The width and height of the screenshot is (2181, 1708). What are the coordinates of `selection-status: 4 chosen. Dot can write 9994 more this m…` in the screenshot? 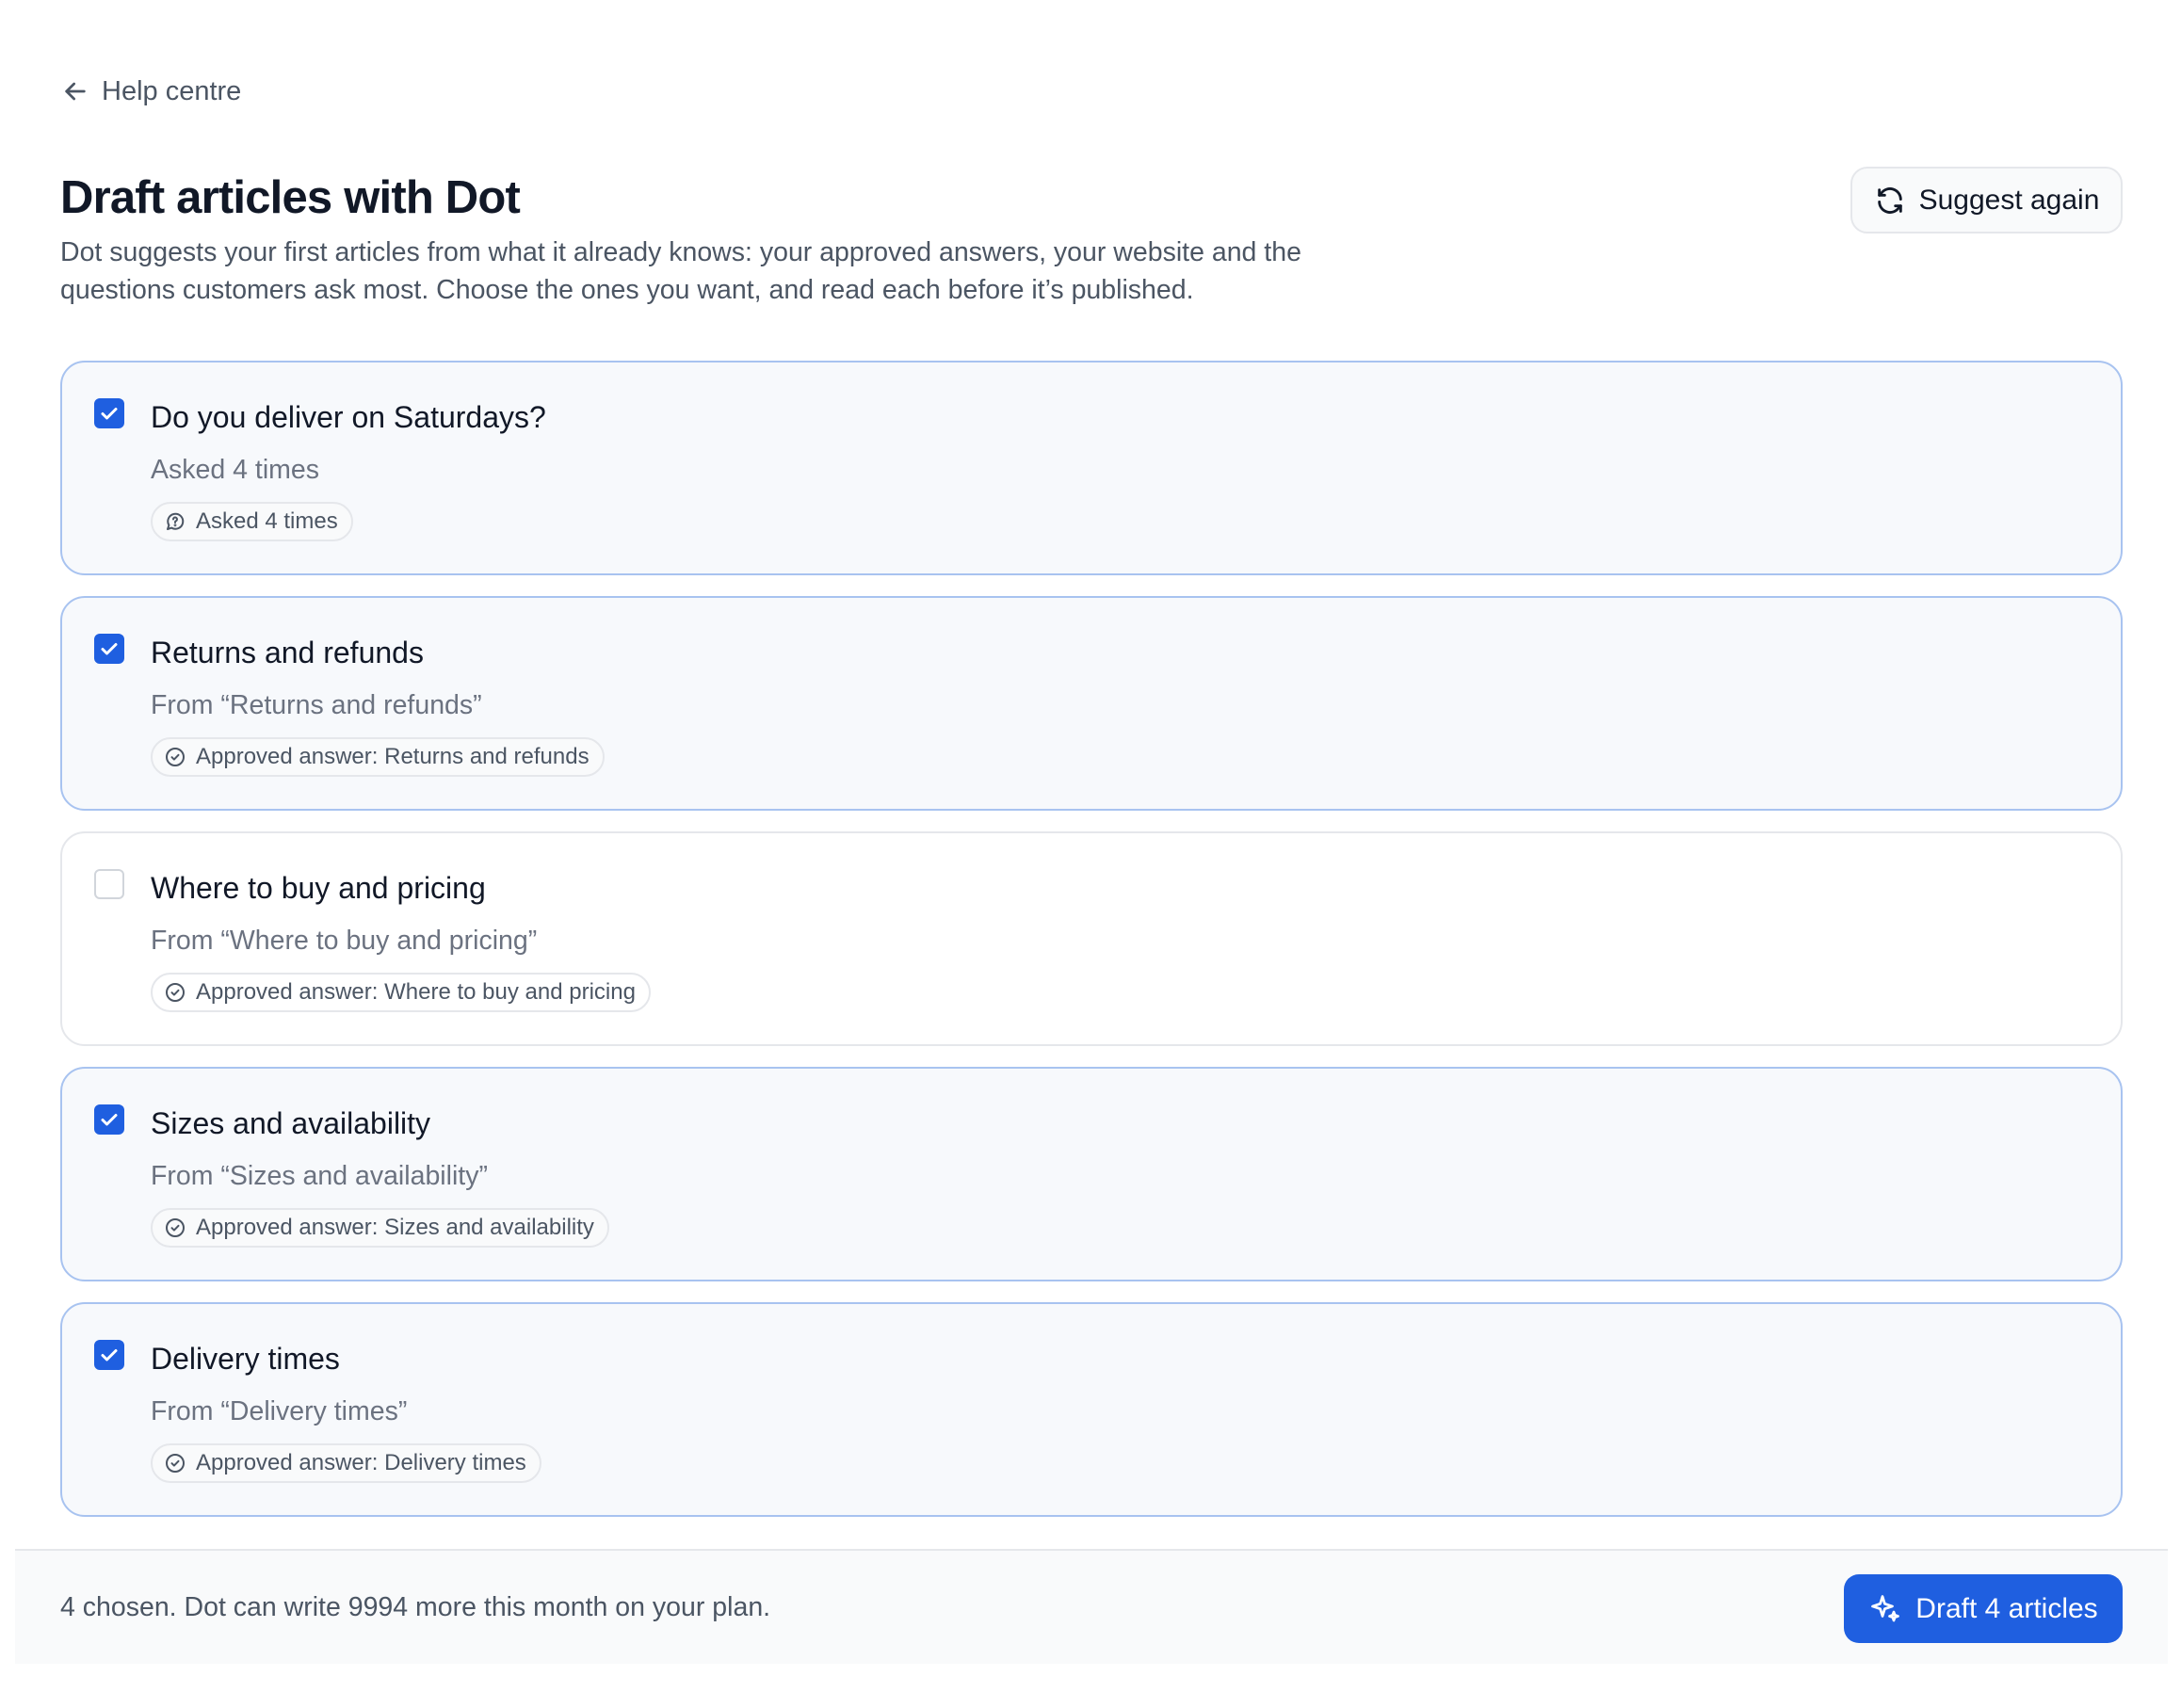 It's located at (415, 1607).